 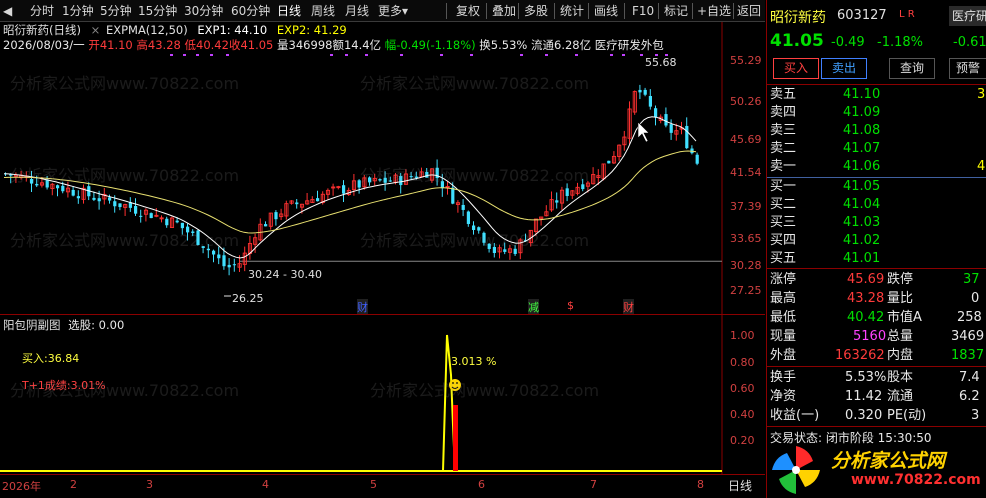 What do you see at coordinates (504, 11) in the screenshot?
I see `overlay-button: 叠加` at bounding box center [504, 11].